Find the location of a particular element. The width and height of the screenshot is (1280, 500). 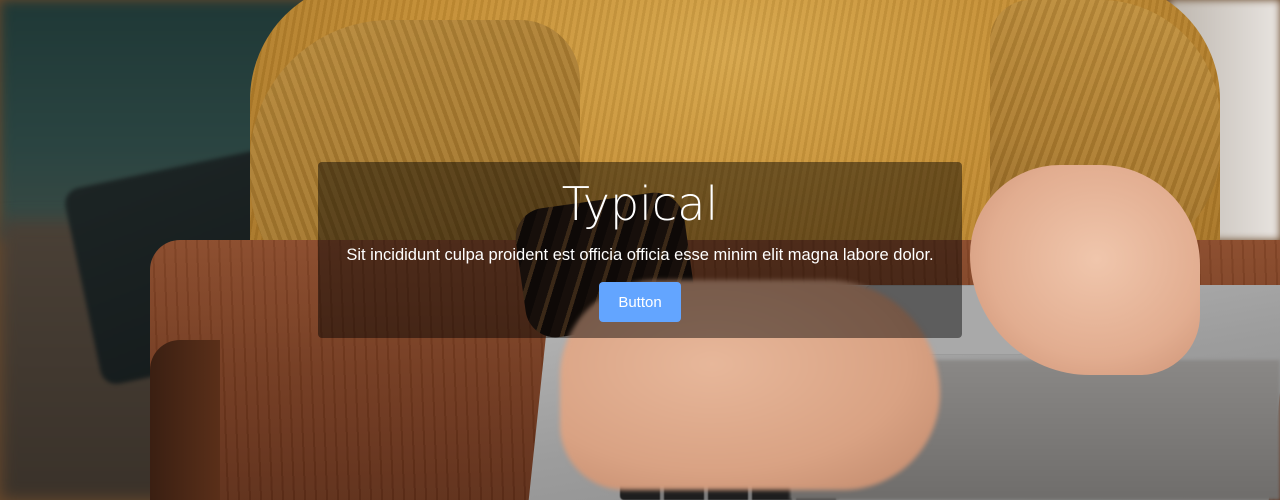

hero-cta-button: Button is located at coordinates (640, 302).